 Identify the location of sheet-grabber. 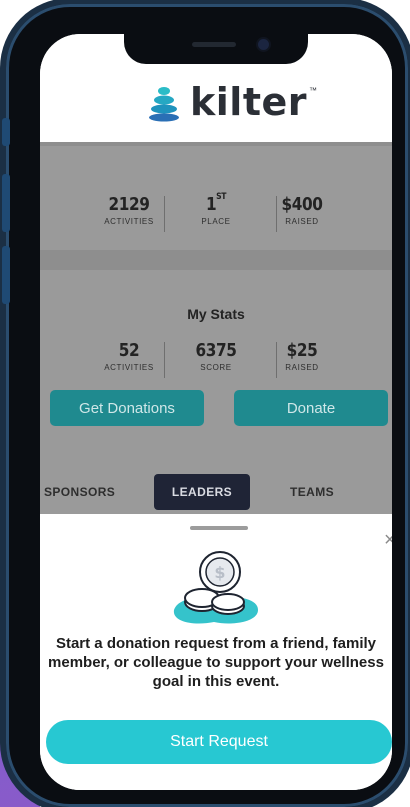
(219, 528).